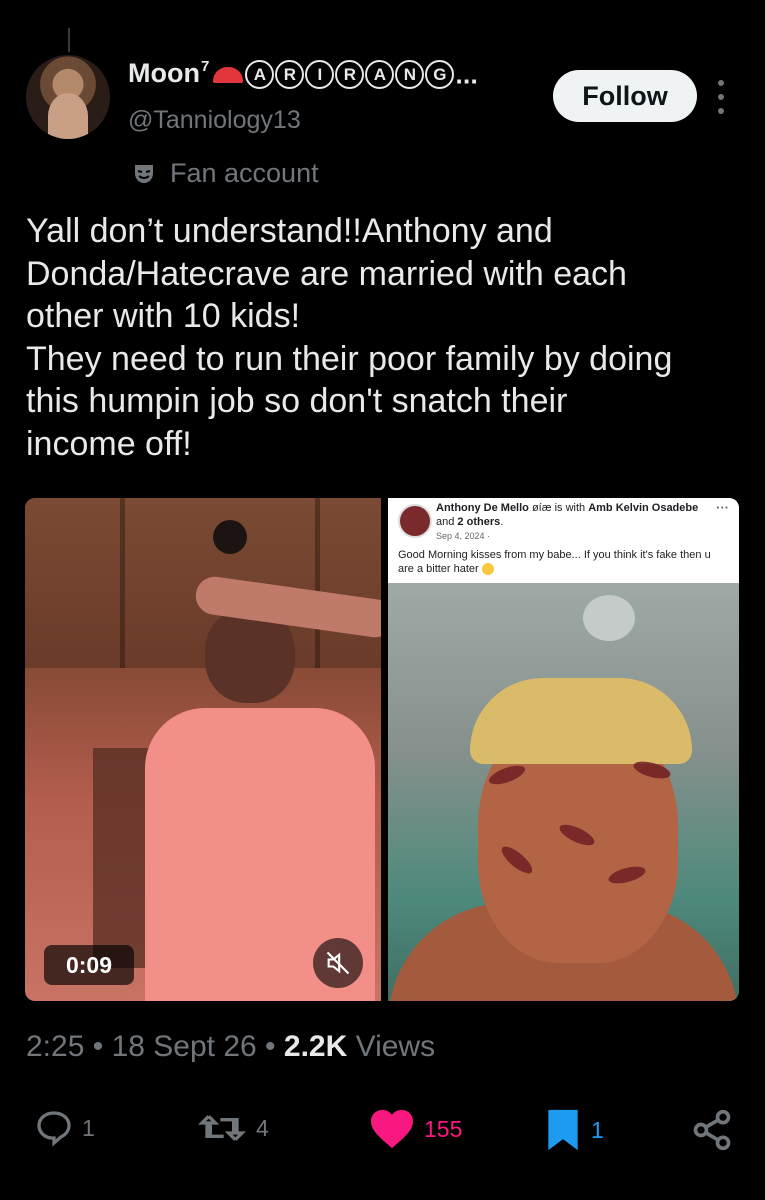 The width and height of the screenshot is (765, 1200). I want to click on avatar, so click(68, 97).